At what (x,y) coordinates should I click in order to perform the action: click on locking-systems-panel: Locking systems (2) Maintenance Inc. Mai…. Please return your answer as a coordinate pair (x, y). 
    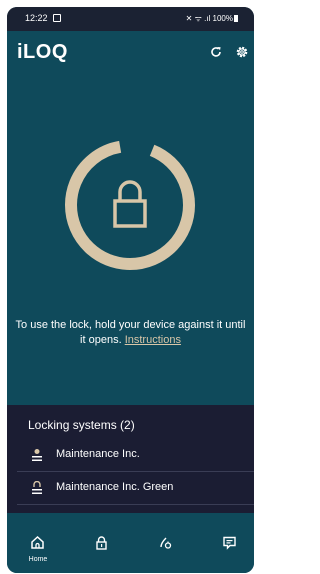
    Looking at the image, I should click on (130, 459).